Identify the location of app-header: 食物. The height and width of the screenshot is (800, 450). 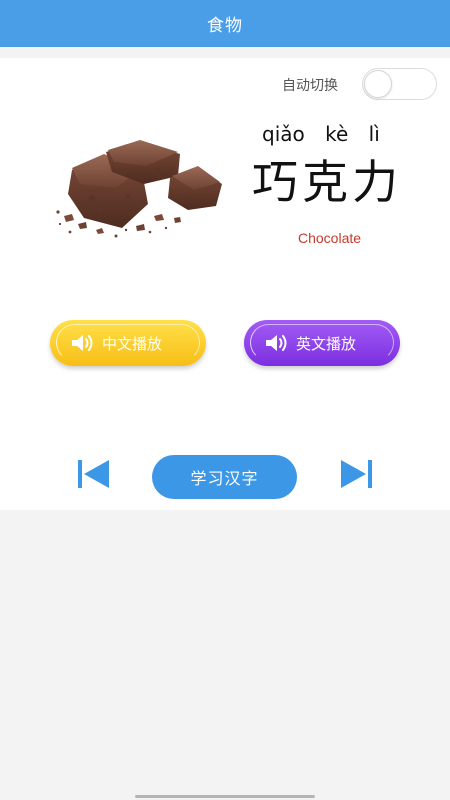
(225, 23).